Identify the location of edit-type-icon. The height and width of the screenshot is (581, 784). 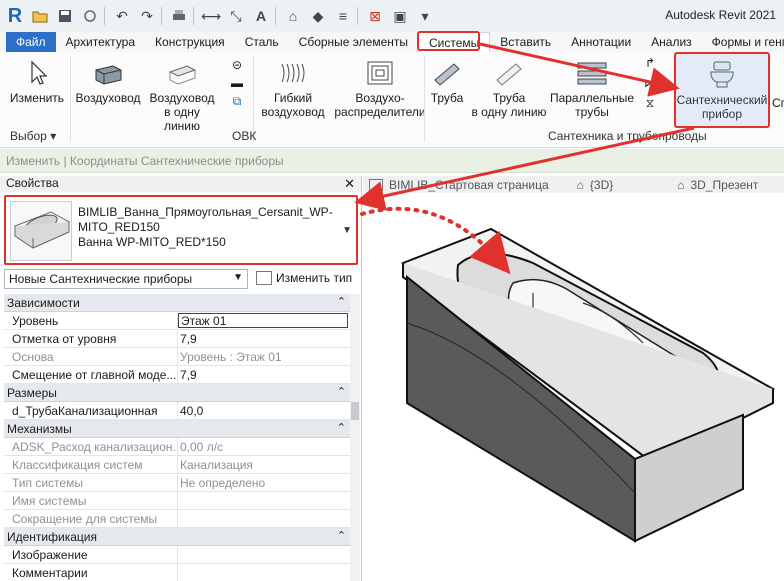
(264, 278).